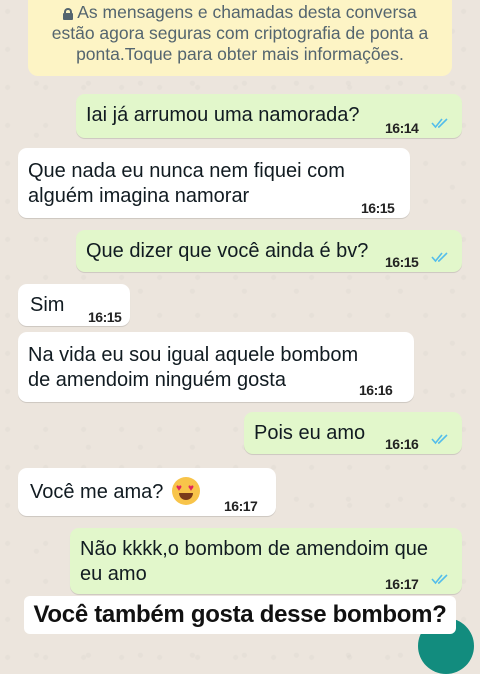 Image resolution: width=480 pixels, height=674 pixels. I want to click on notice-line-1: As mensagens e chamadas desta conversa, so click(247, 12).